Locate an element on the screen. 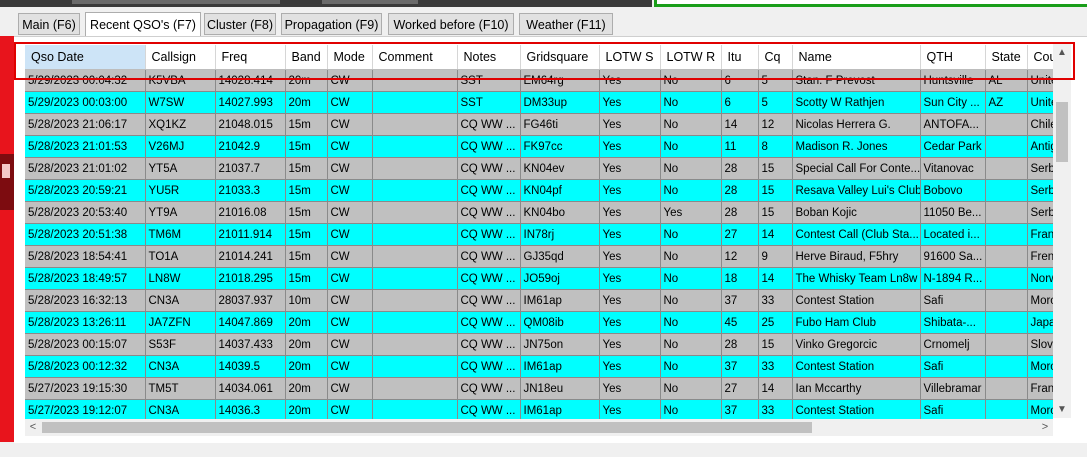 The height and width of the screenshot is (457, 1087). cell-name: Nicolas Herrera G. is located at coordinates (856, 124).